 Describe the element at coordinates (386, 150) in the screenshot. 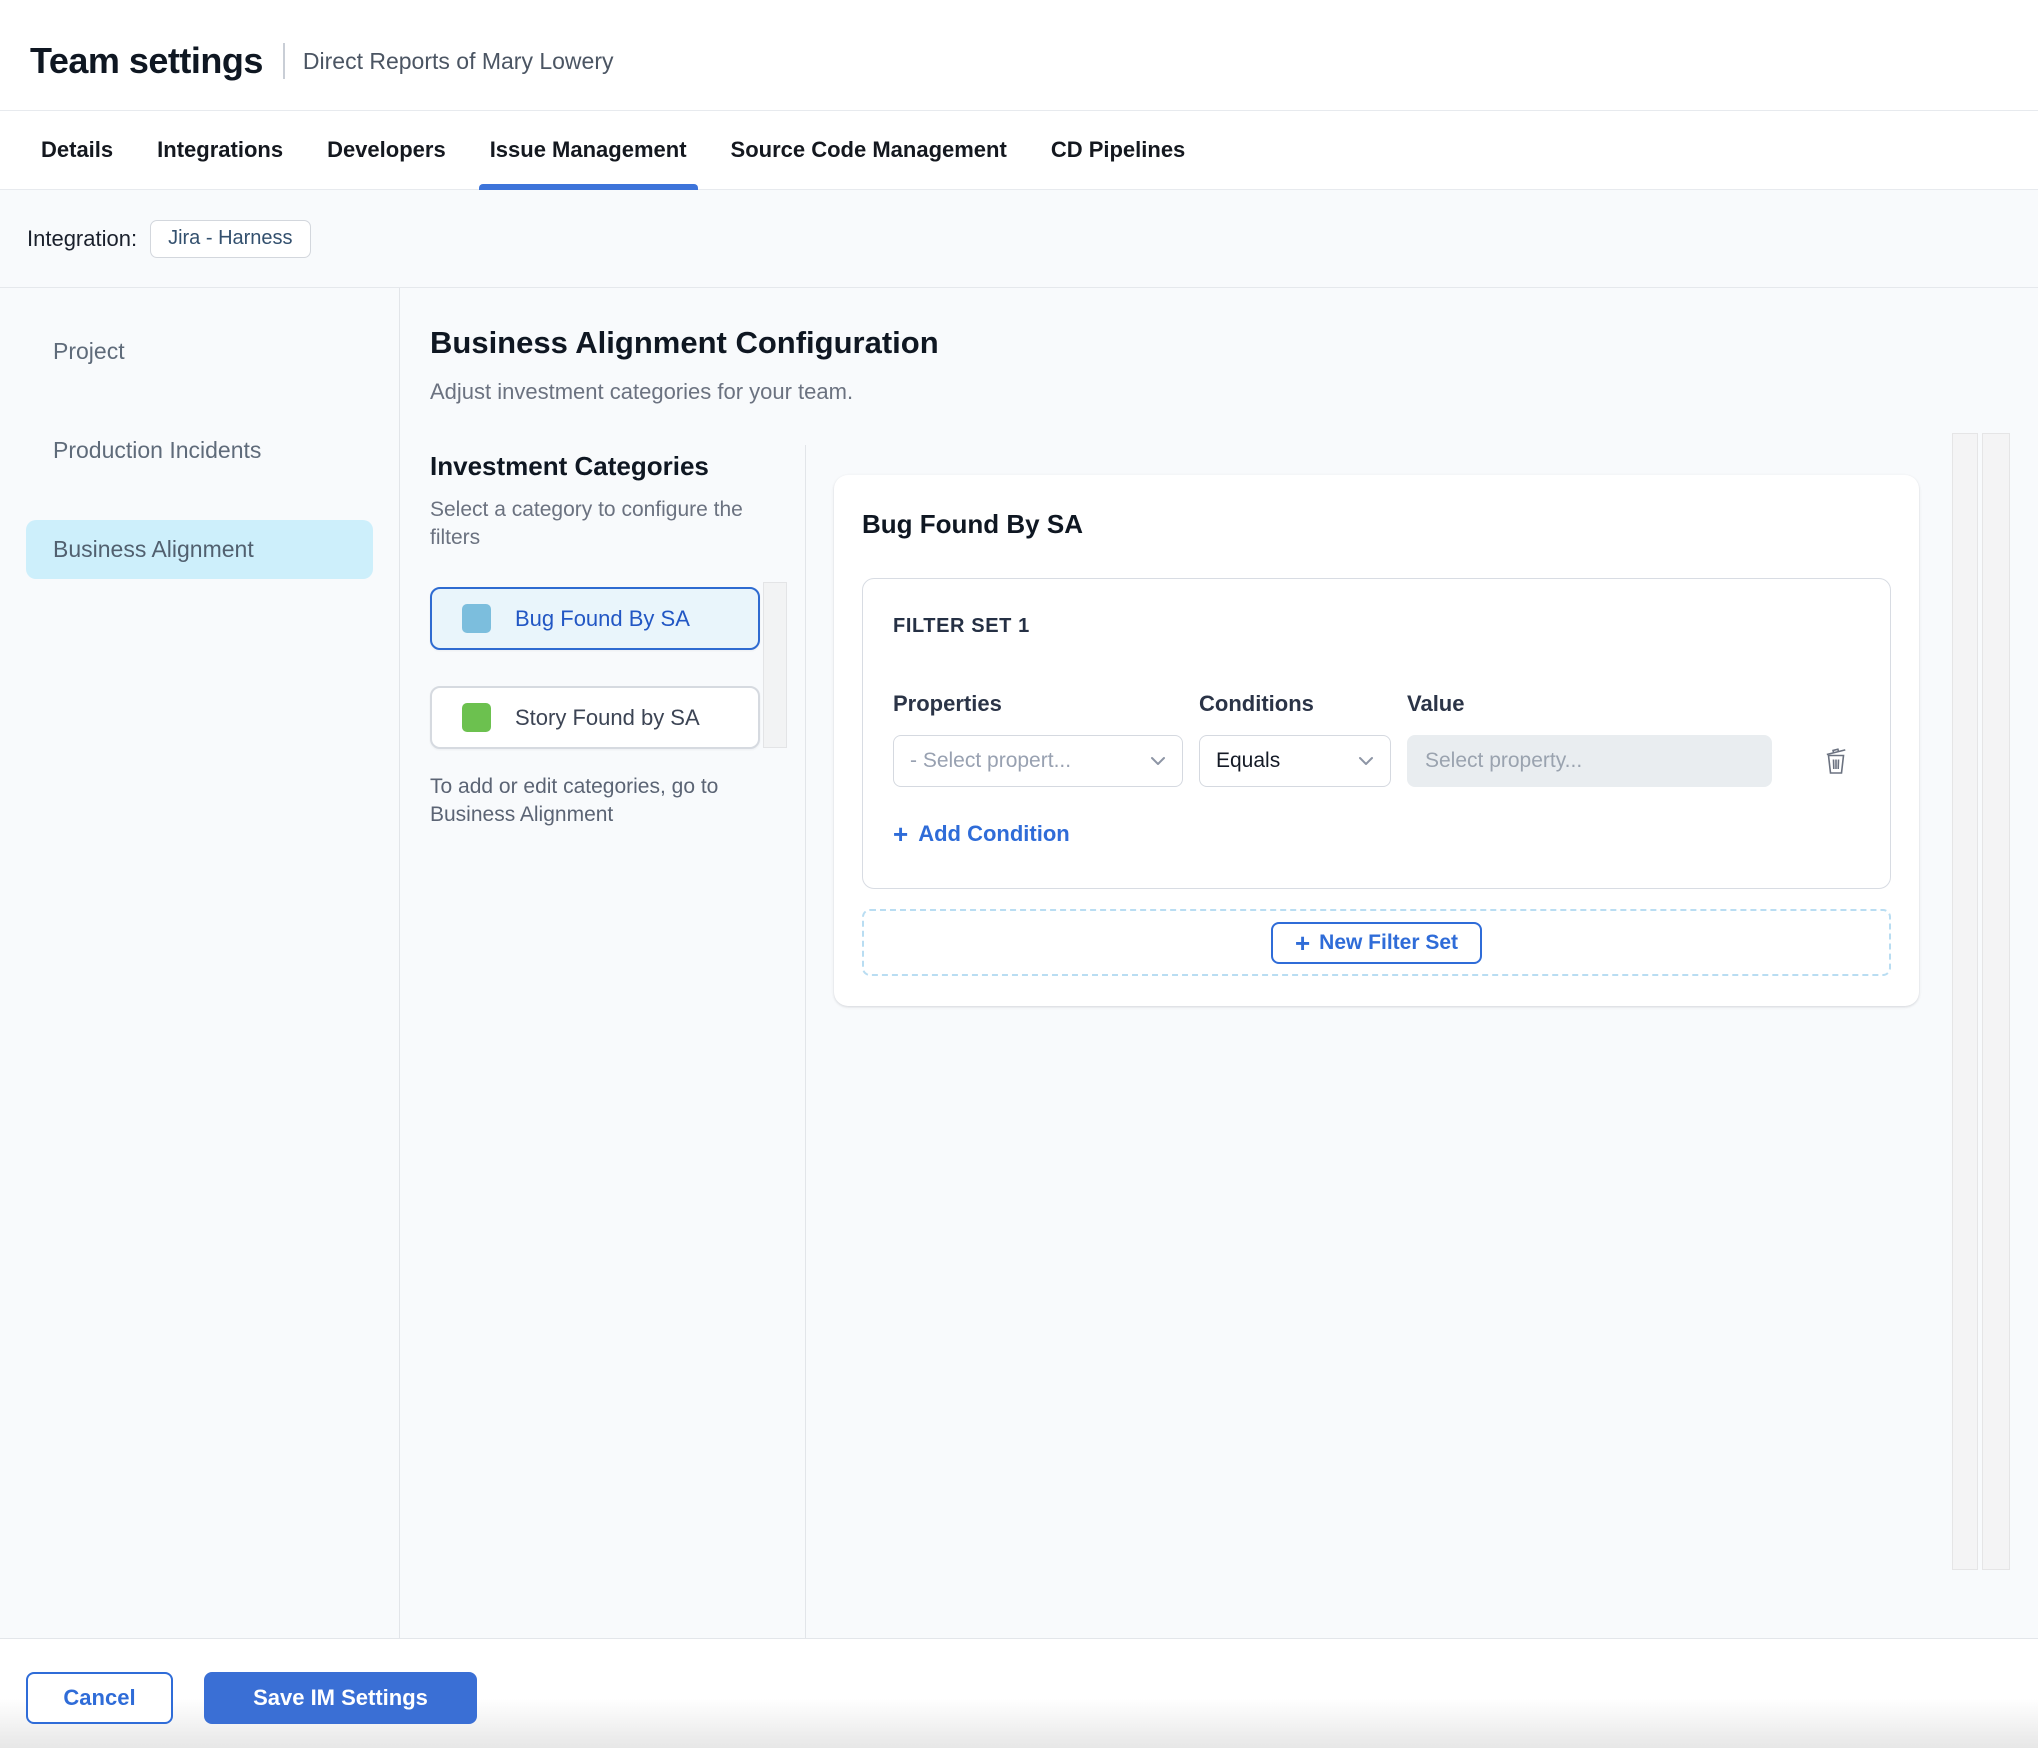

I see `tab-developers: Developers` at that location.